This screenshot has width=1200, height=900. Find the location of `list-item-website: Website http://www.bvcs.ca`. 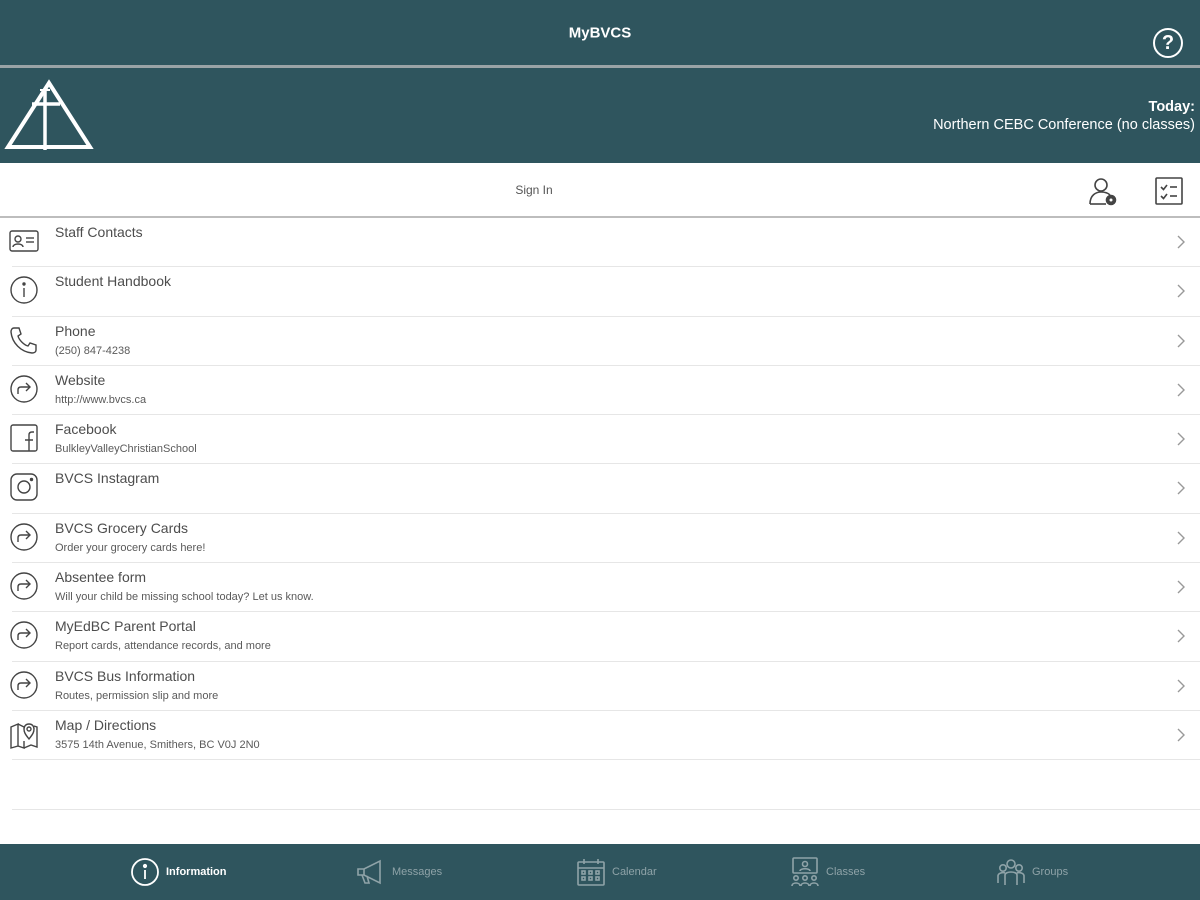

list-item-website: Website http://www.bvcs.ca is located at coordinates (605, 391).